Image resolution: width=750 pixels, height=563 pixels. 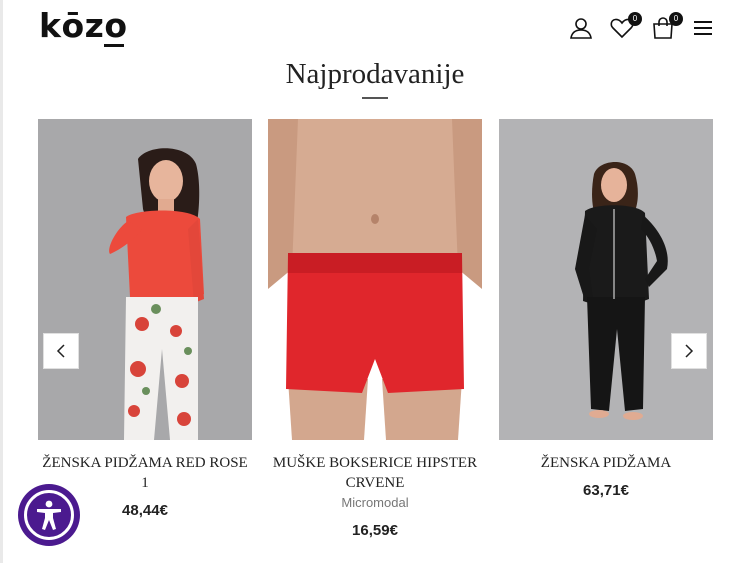 I want to click on chevron-left-icon, so click(x=60, y=351).